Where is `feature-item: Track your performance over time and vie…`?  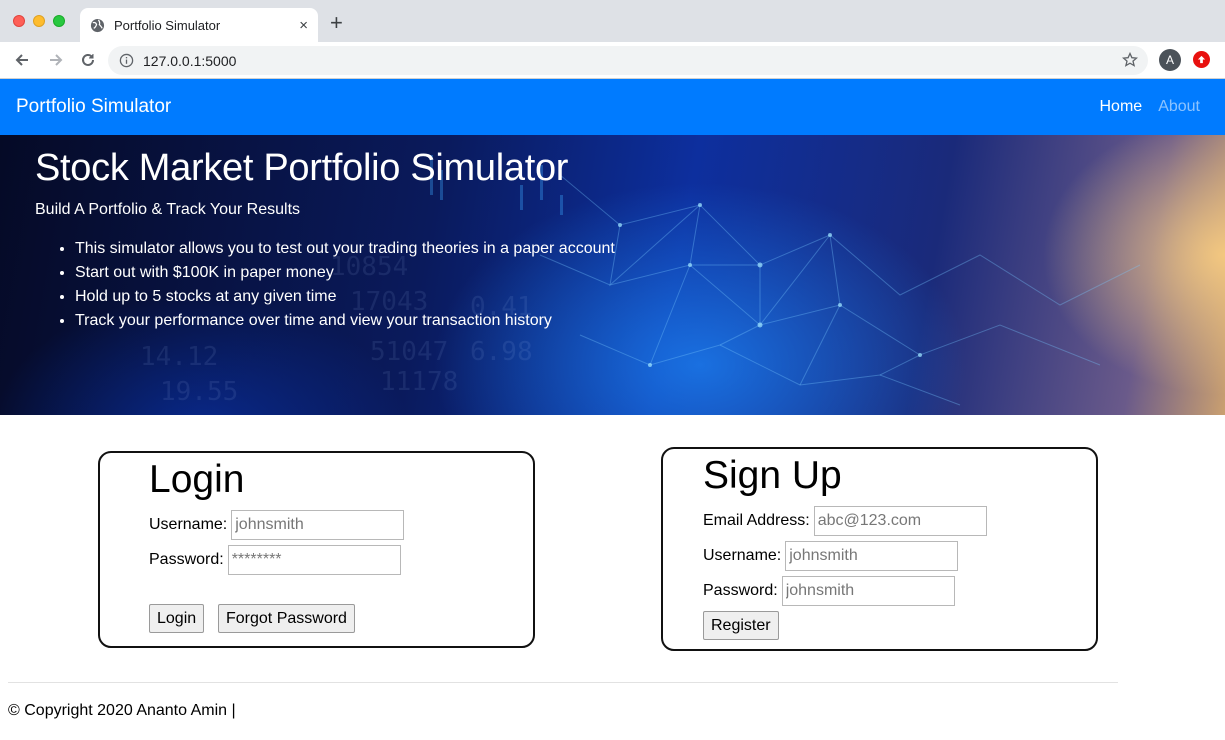
feature-item: Track your performance over time and vie… is located at coordinates (345, 321).